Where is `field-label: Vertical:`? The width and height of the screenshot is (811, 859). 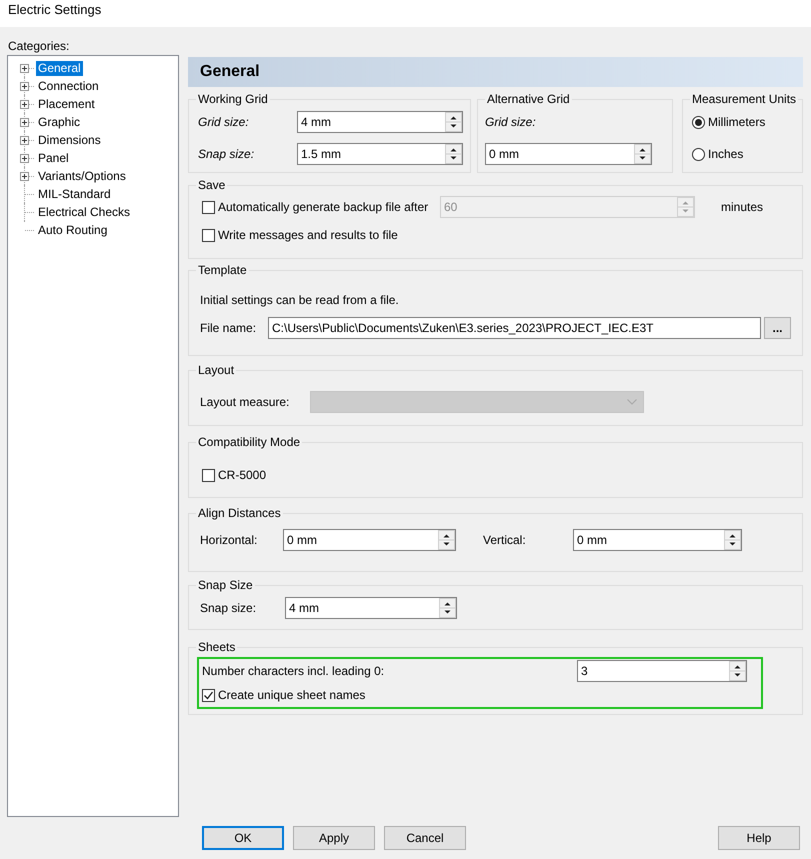
field-label: Vertical: is located at coordinates (505, 540).